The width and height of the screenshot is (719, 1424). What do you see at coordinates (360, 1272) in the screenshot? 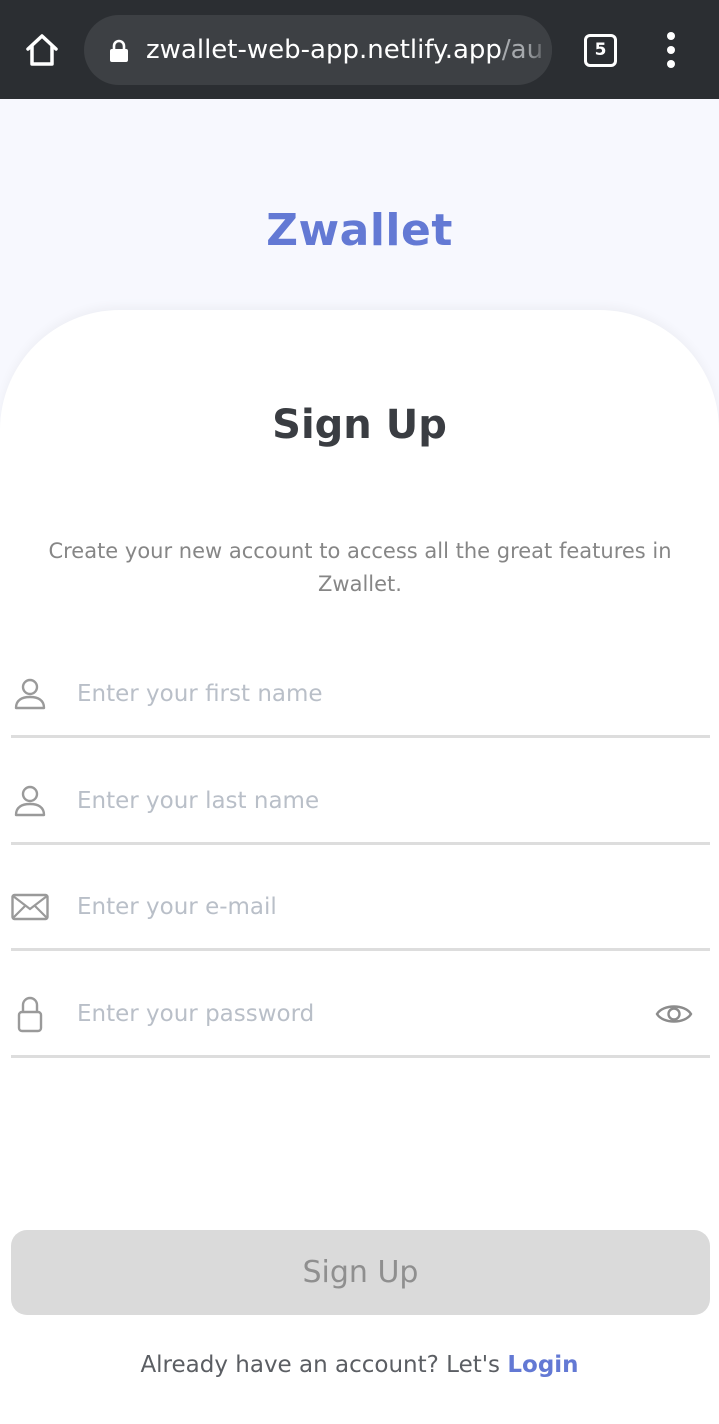
I see `signup-button: Sign Up` at bounding box center [360, 1272].